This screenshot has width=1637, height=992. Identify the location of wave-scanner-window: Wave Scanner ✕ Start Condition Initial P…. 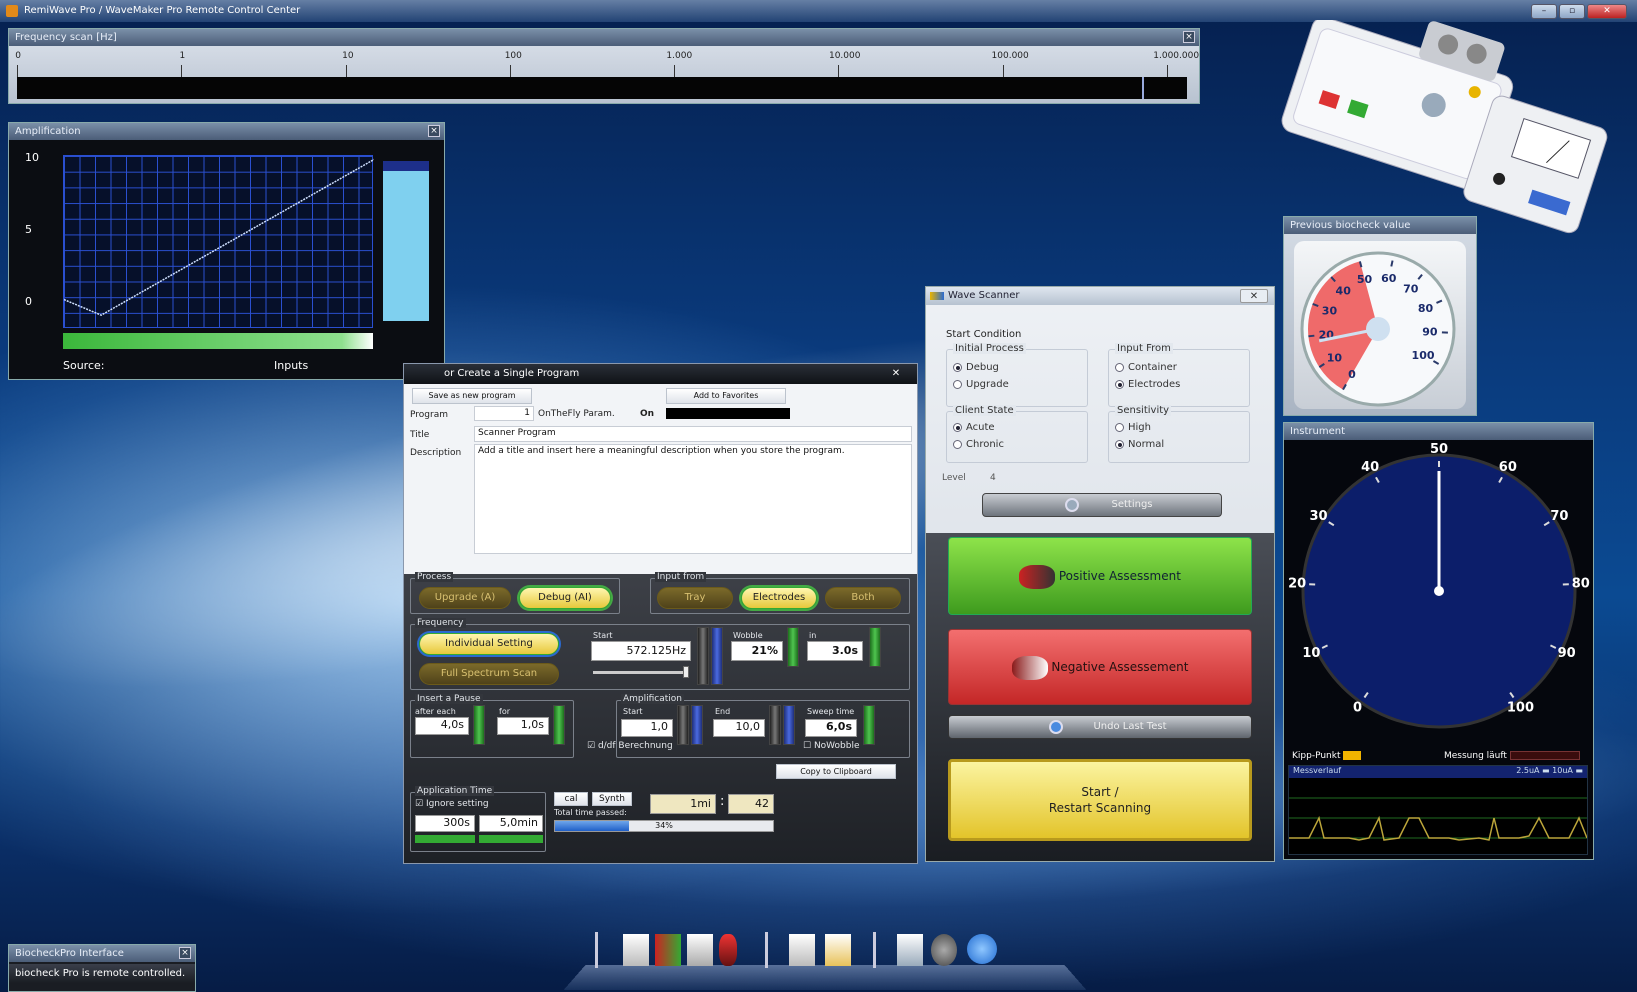
(1100, 574).